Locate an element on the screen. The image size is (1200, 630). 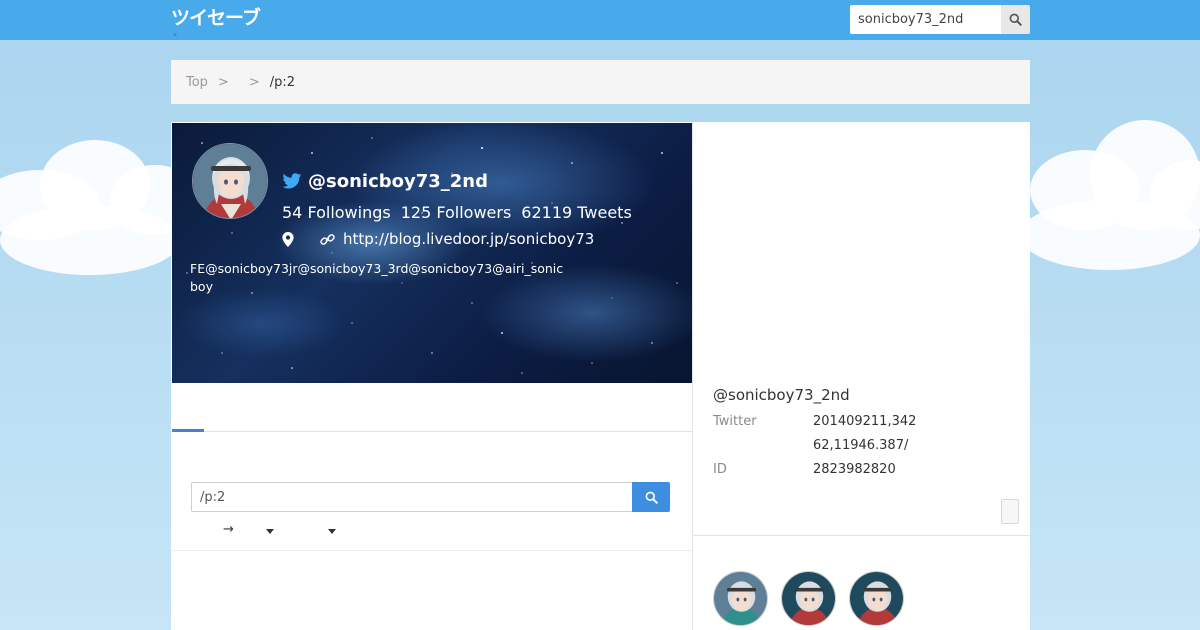
sort-controls: → is located at coordinates (430, 532).